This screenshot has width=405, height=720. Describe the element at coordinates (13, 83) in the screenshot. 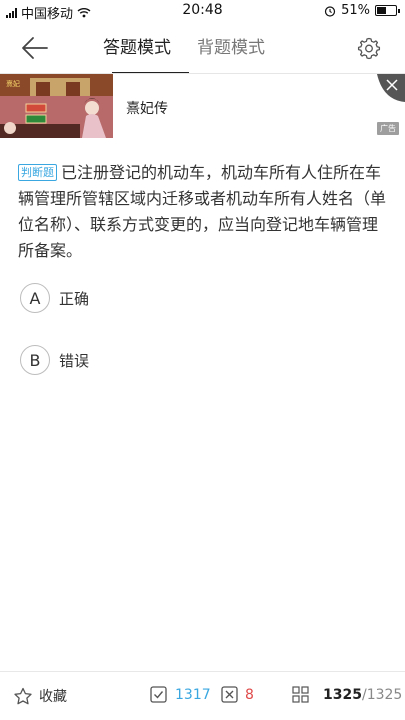

I see `svg-text: 熹妃` at that location.